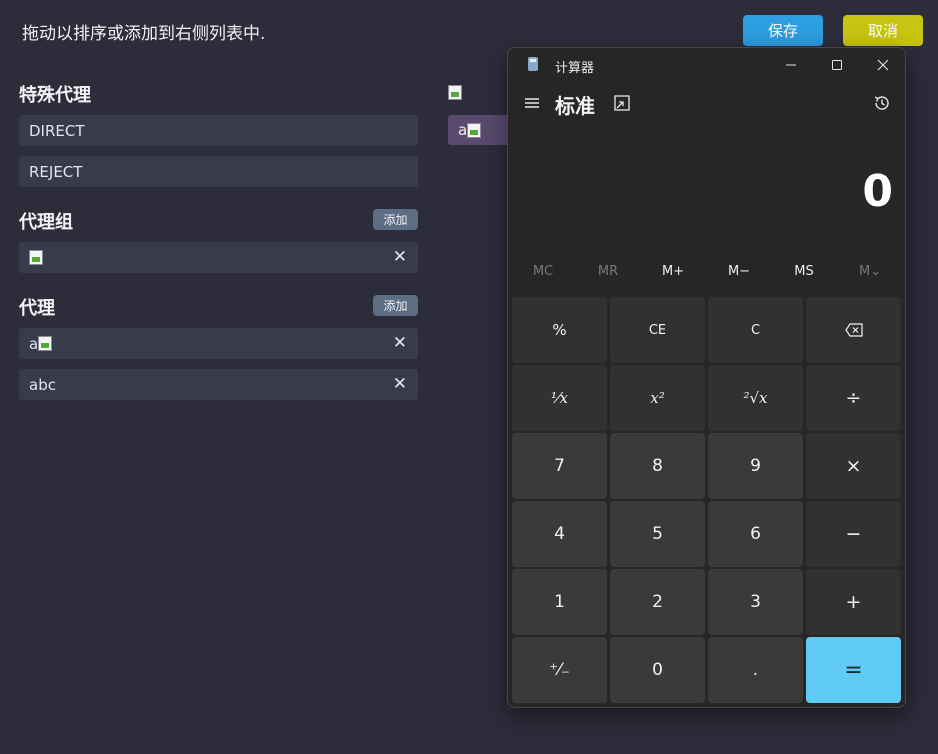 This screenshot has height=754, width=938. Describe the element at coordinates (755, 534) in the screenshot. I see `digit-6-key: 6` at that location.